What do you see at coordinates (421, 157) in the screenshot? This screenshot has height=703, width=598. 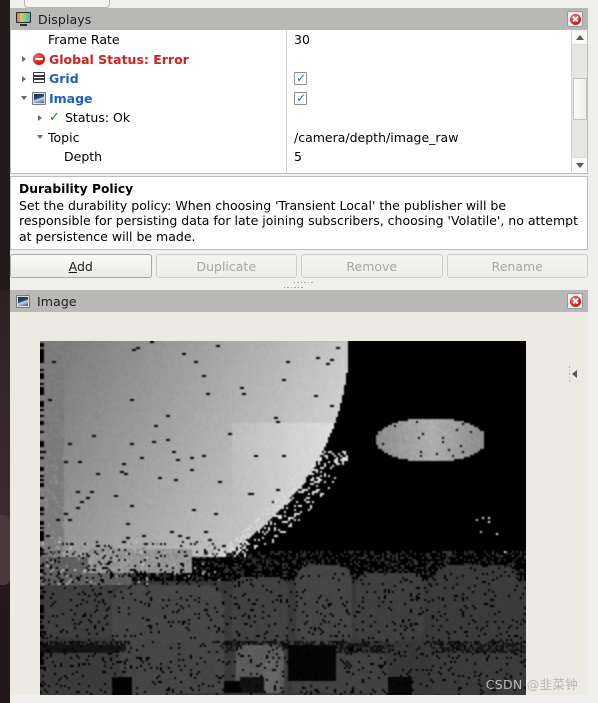 I see `tree-row-value-cell: 5` at bounding box center [421, 157].